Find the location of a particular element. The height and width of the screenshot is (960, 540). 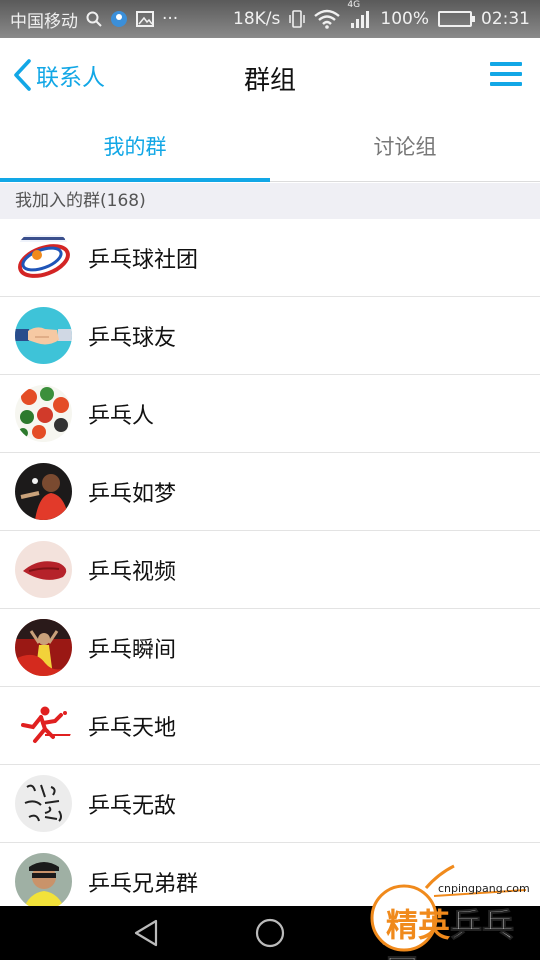

clock: 02:31 is located at coordinates (505, 19).